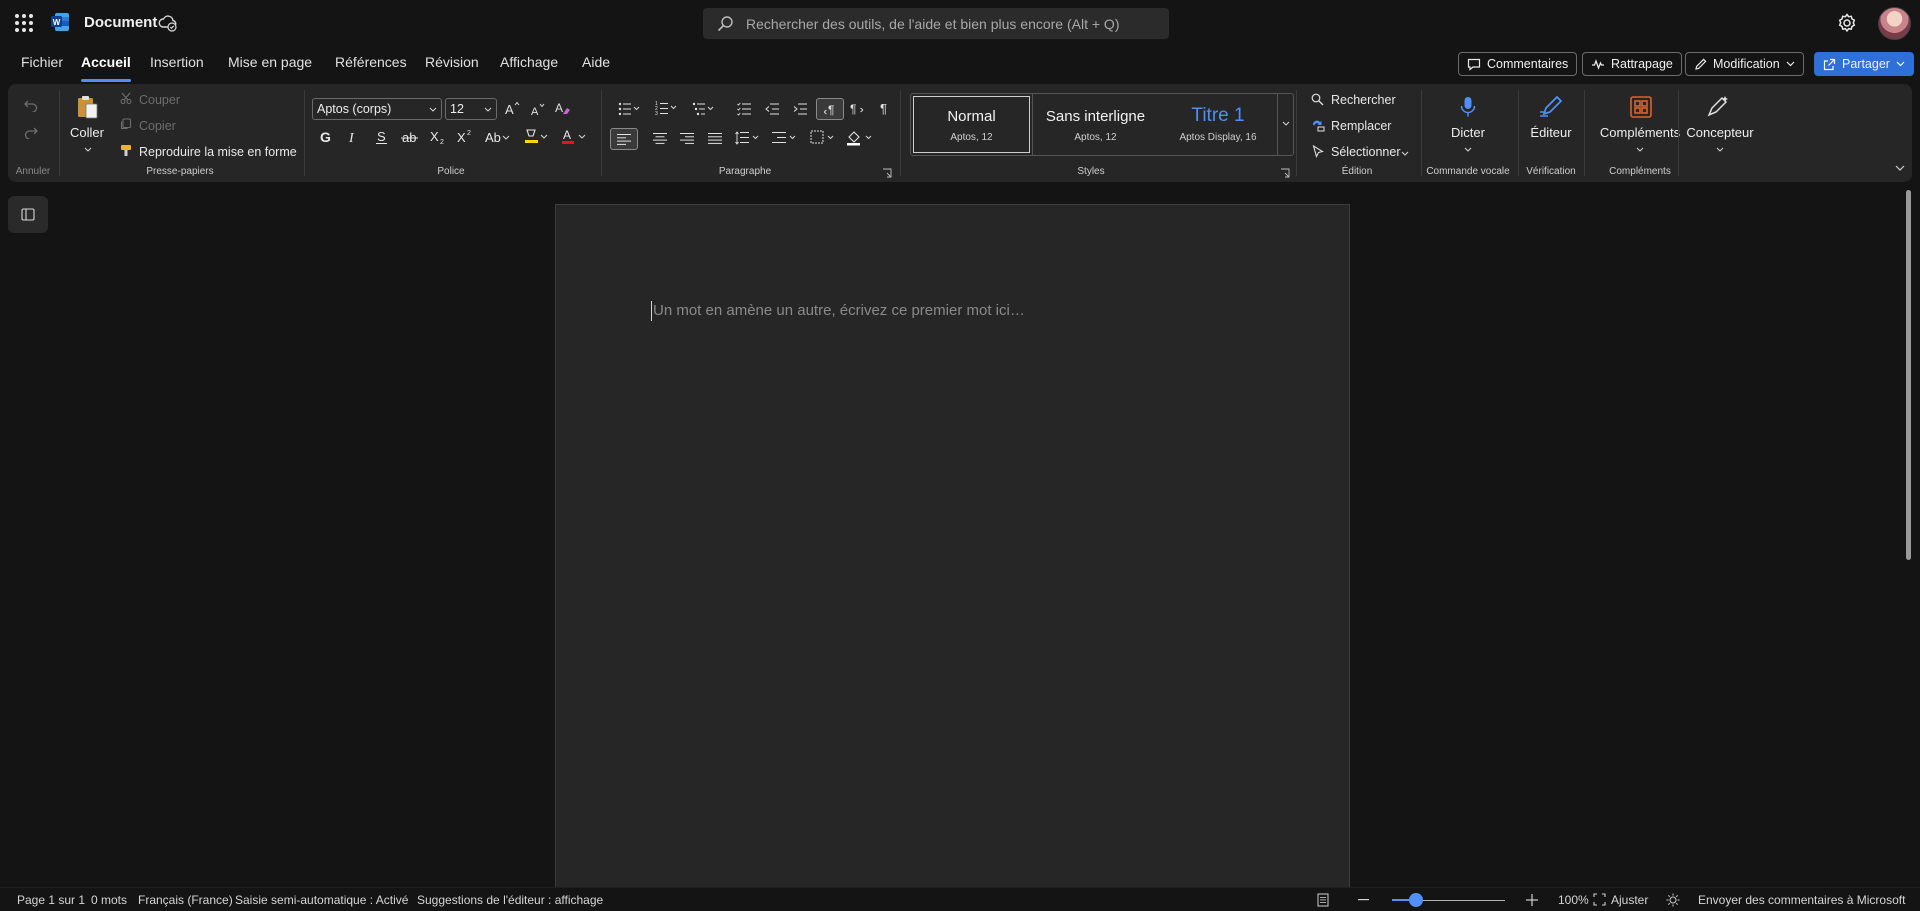 This screenshot has width=1920, height=911. What do you see at coordinates (1551, 106) in the screenshot?
I see `editor-pen-icon` at bounding box center [1551, 106].